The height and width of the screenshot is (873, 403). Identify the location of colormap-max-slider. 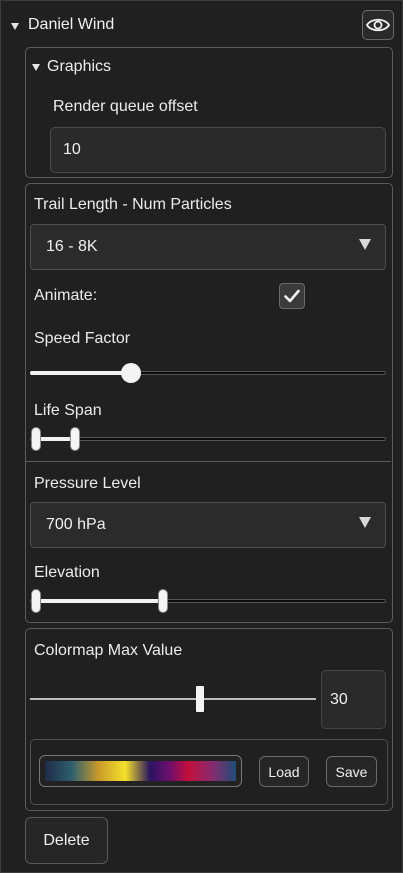
(173, 699).